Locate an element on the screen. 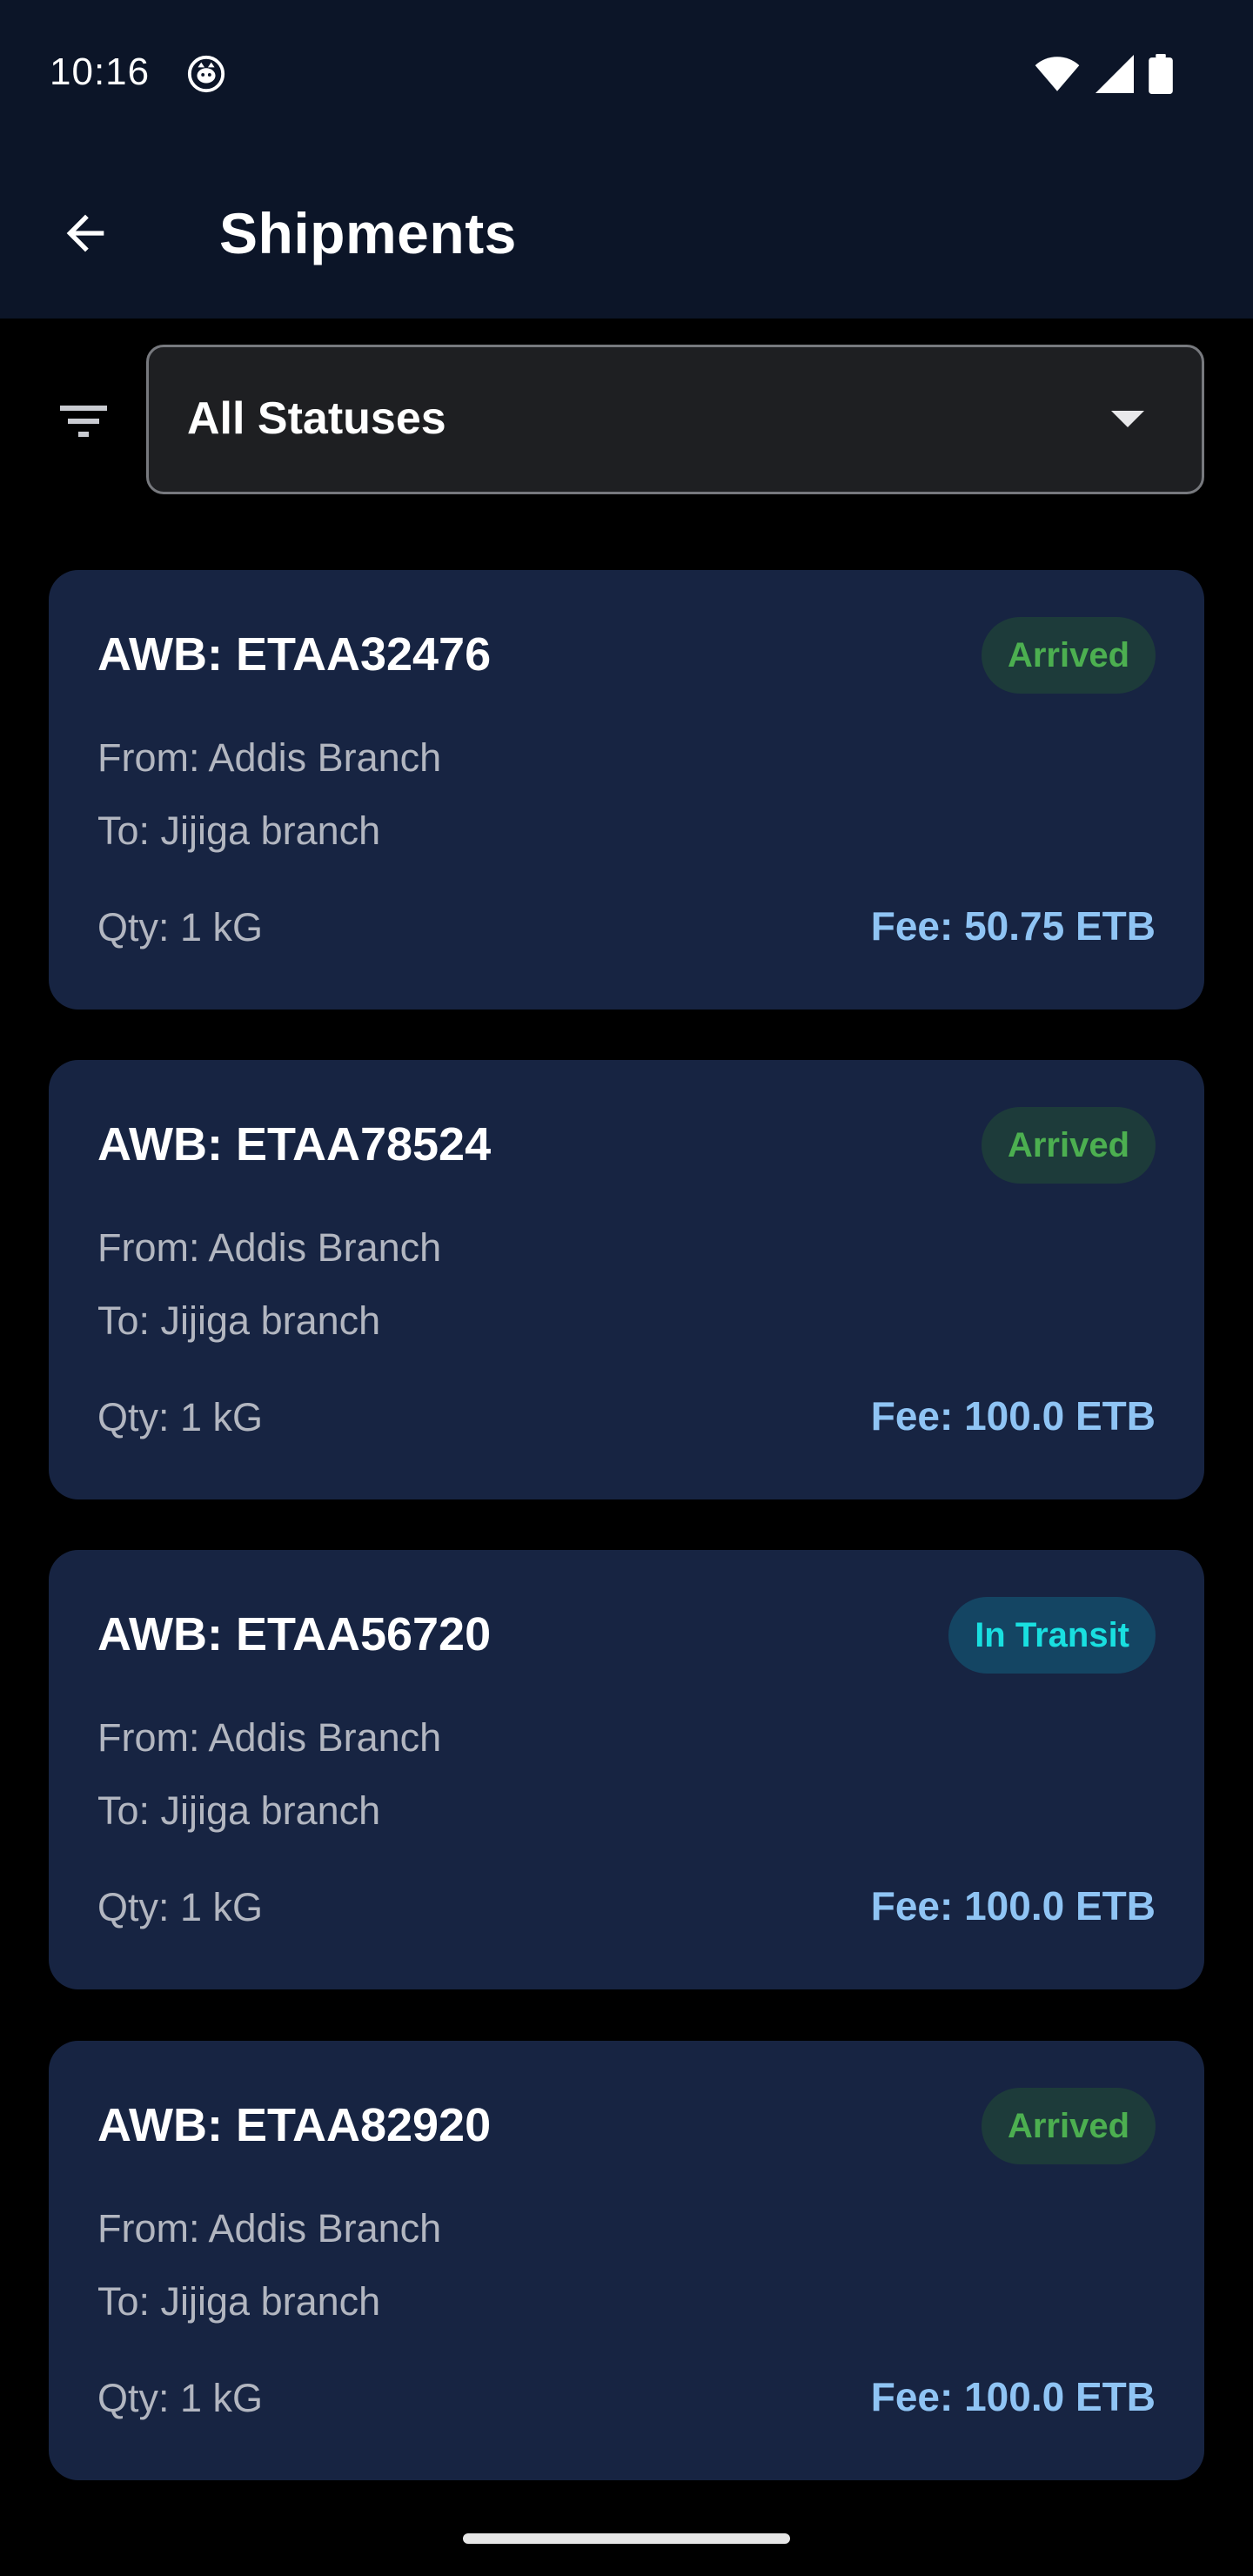 This screenshot has height=2576, width=1253. status-badge: In Transit is located at coordinates (1052, 1636).